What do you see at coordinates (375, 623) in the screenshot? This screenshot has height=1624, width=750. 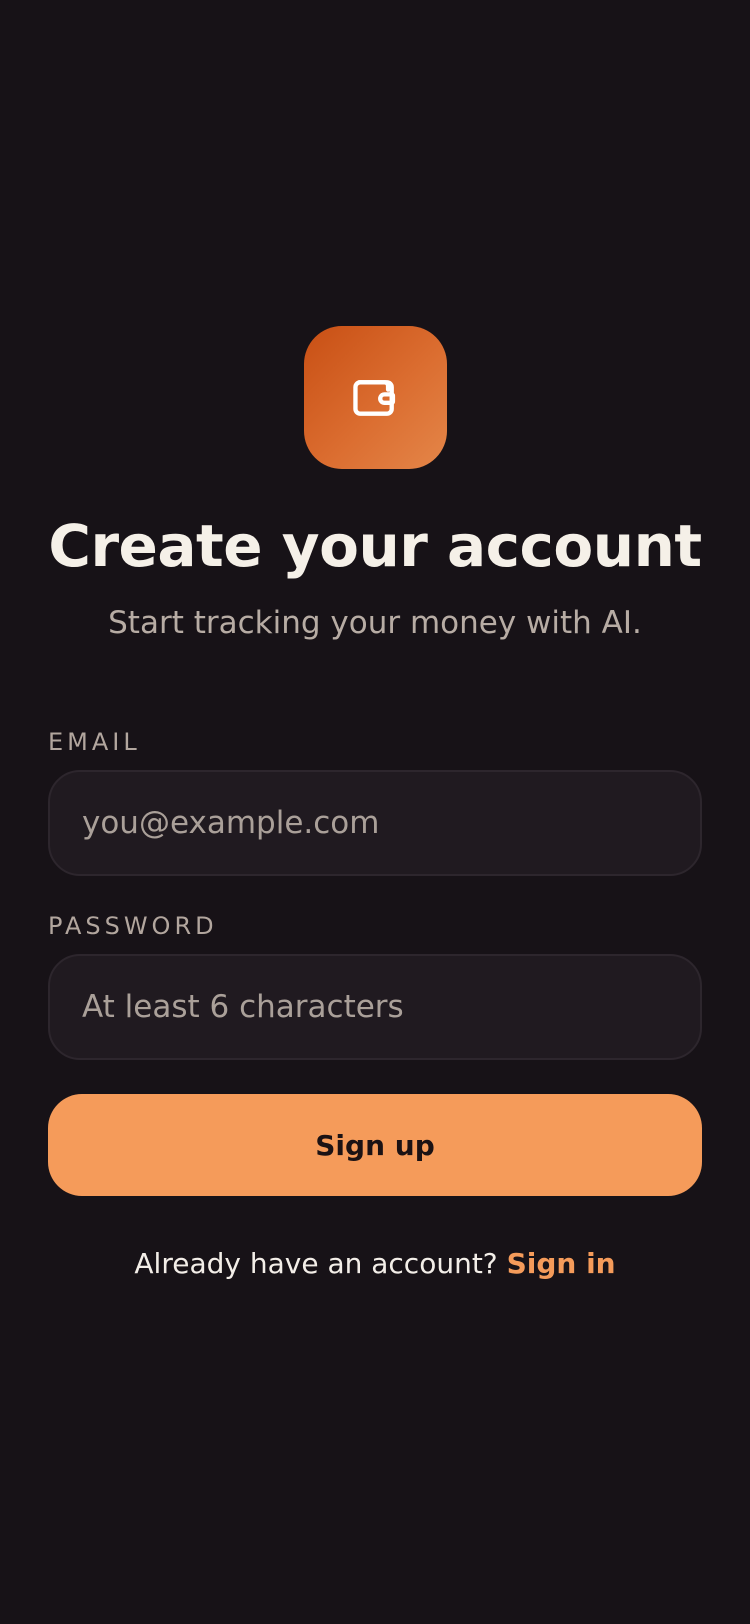 I see `page-subtitle: Start tracking your money with AI.` at bounding box center [375, 623].